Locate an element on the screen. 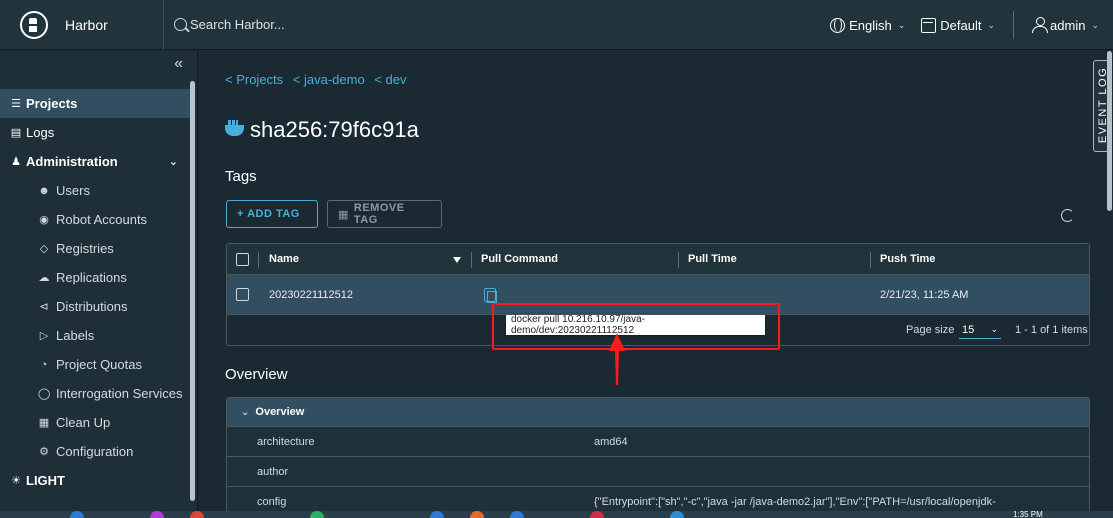 This screenshot has height=518, width=1113. sidebar-item-labels: ▷ Labels is located at coordinates (95, 335).